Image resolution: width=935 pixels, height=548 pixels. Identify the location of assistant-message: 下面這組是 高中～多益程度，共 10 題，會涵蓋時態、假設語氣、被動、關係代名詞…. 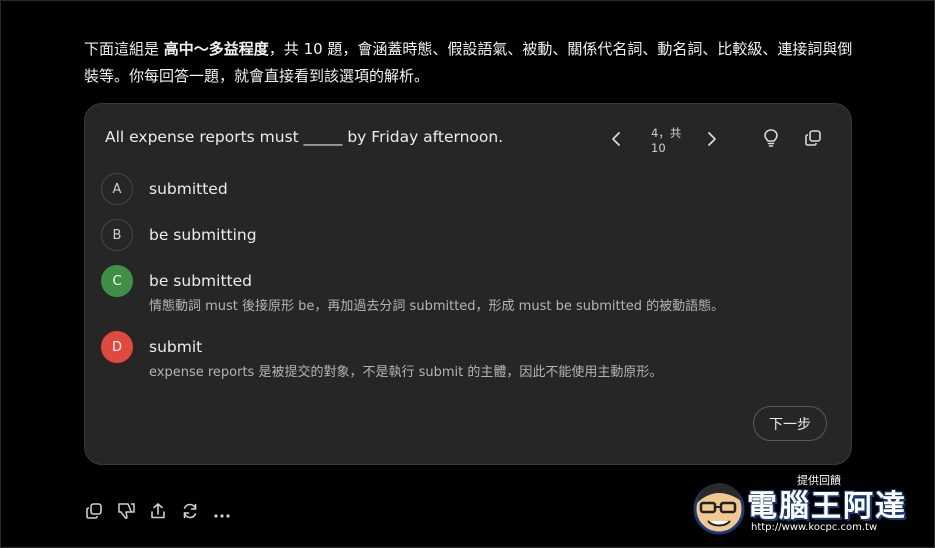
(474, 63).